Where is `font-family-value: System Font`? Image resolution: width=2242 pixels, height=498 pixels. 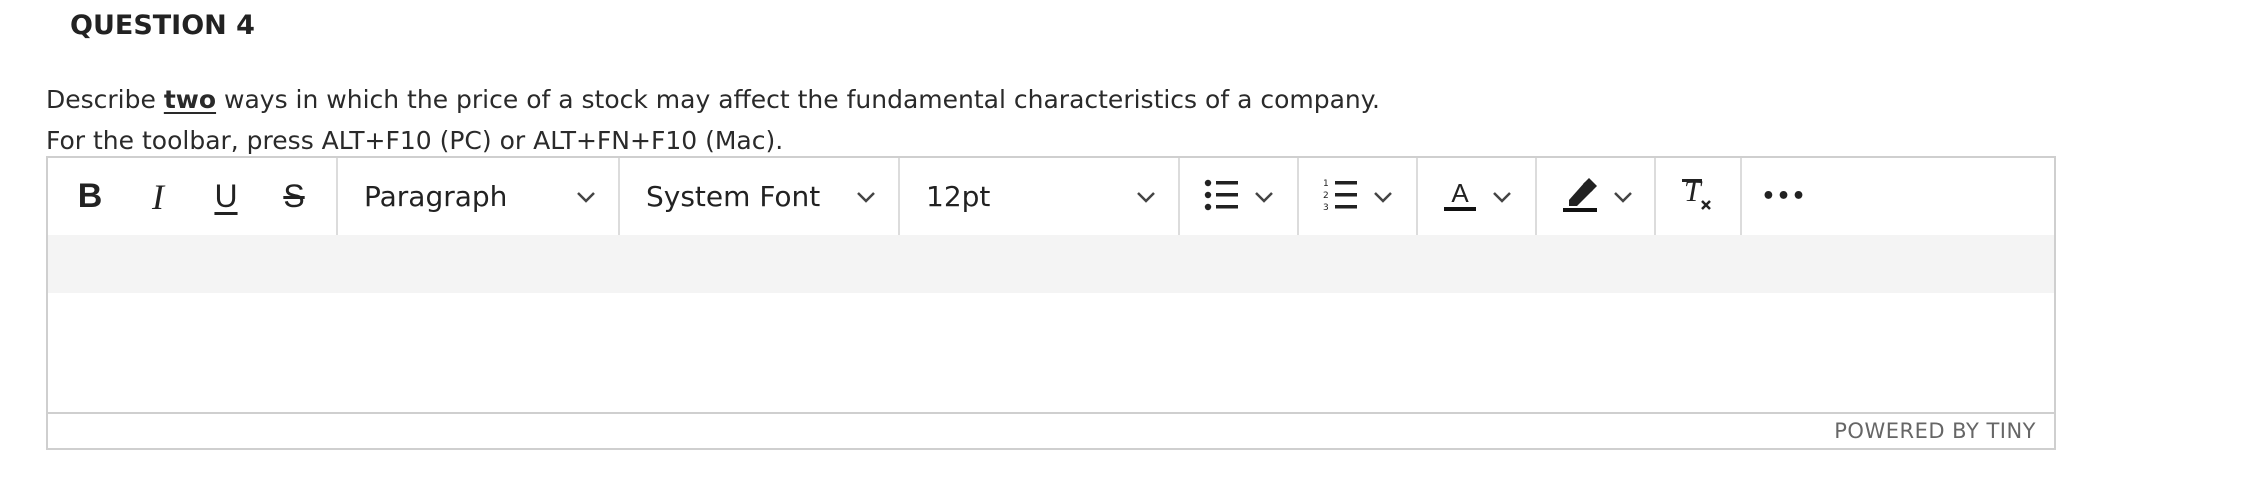 font-family-value: System Font is located at coordinates (733, 196).